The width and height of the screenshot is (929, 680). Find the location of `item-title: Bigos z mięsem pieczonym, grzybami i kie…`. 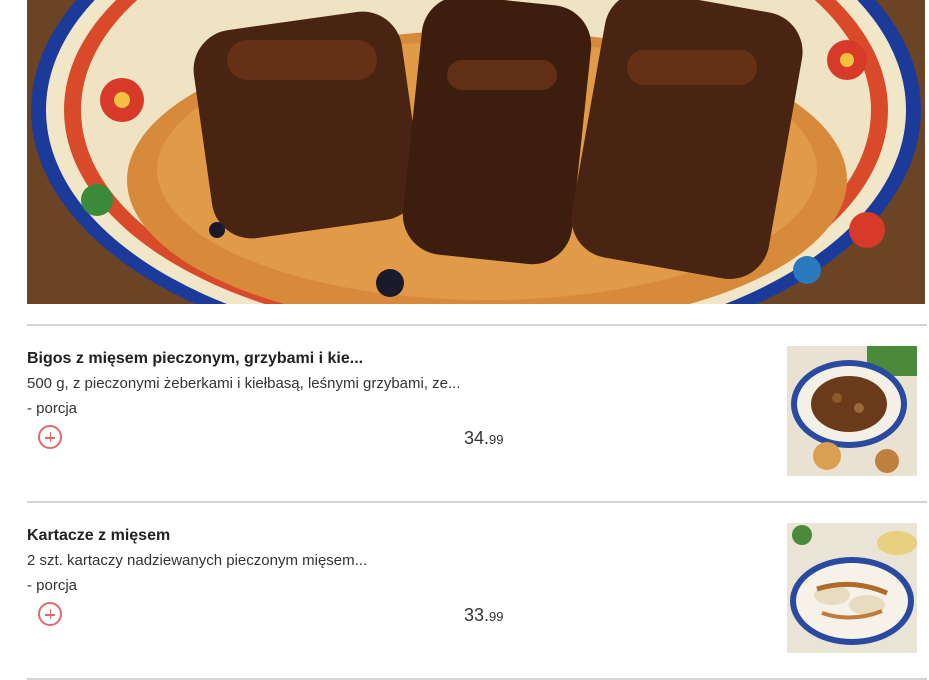

item-title: Bigos z mięsem pieczonym, grzybami i kie… is located at coordinates (195, 358).